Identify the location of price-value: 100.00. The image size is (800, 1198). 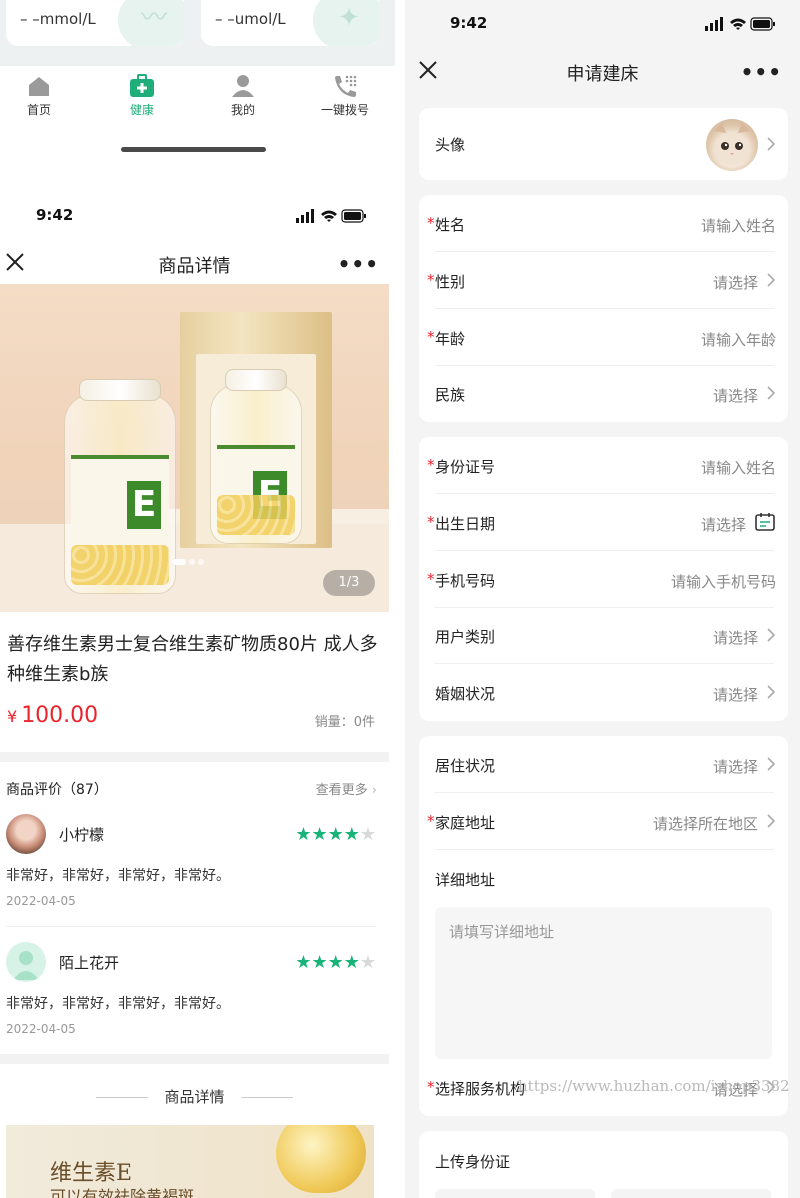
(60, 715).